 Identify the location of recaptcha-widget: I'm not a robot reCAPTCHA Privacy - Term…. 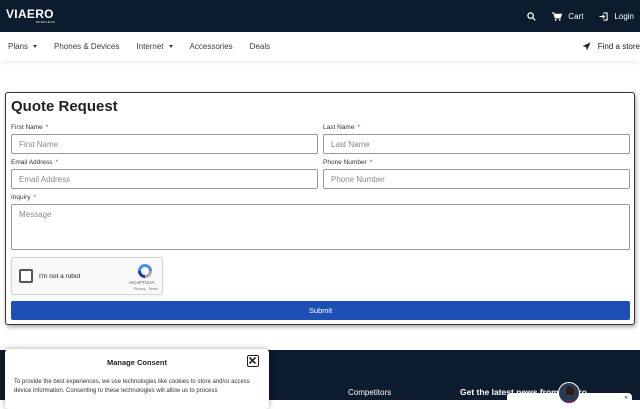
(87, 276).